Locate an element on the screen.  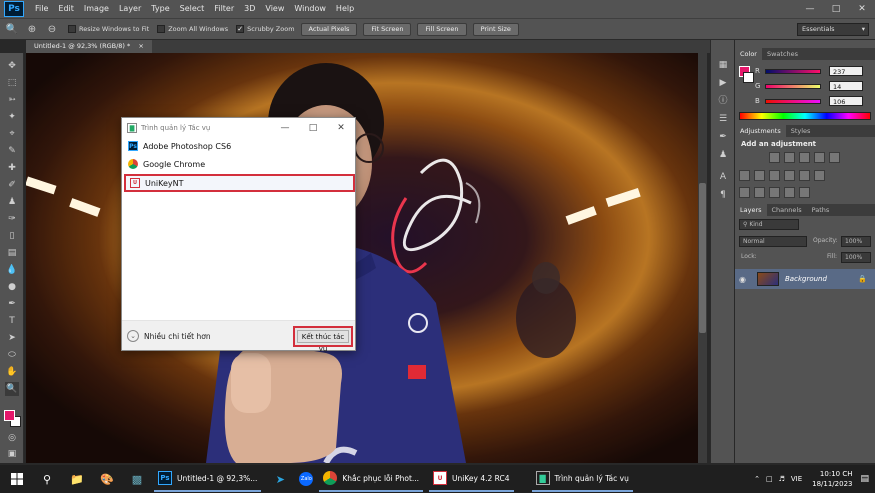
eyedropper-tool-icon: ✎ is located at coordinates (12, 151).